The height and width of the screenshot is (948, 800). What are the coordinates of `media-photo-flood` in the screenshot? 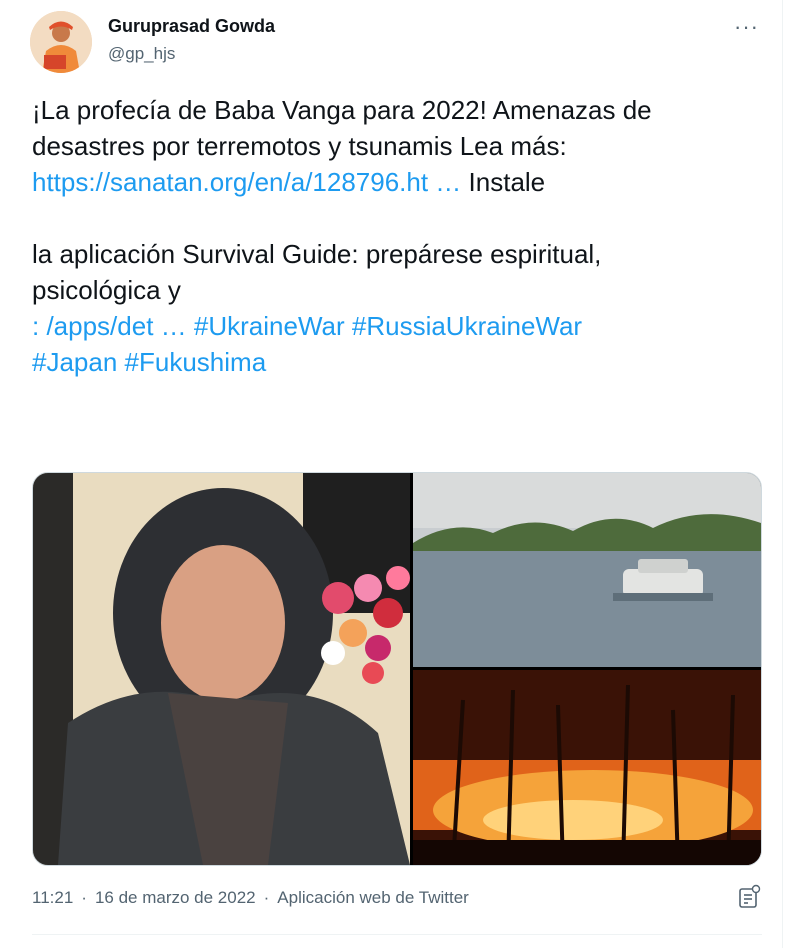 It's located at (587, 570).